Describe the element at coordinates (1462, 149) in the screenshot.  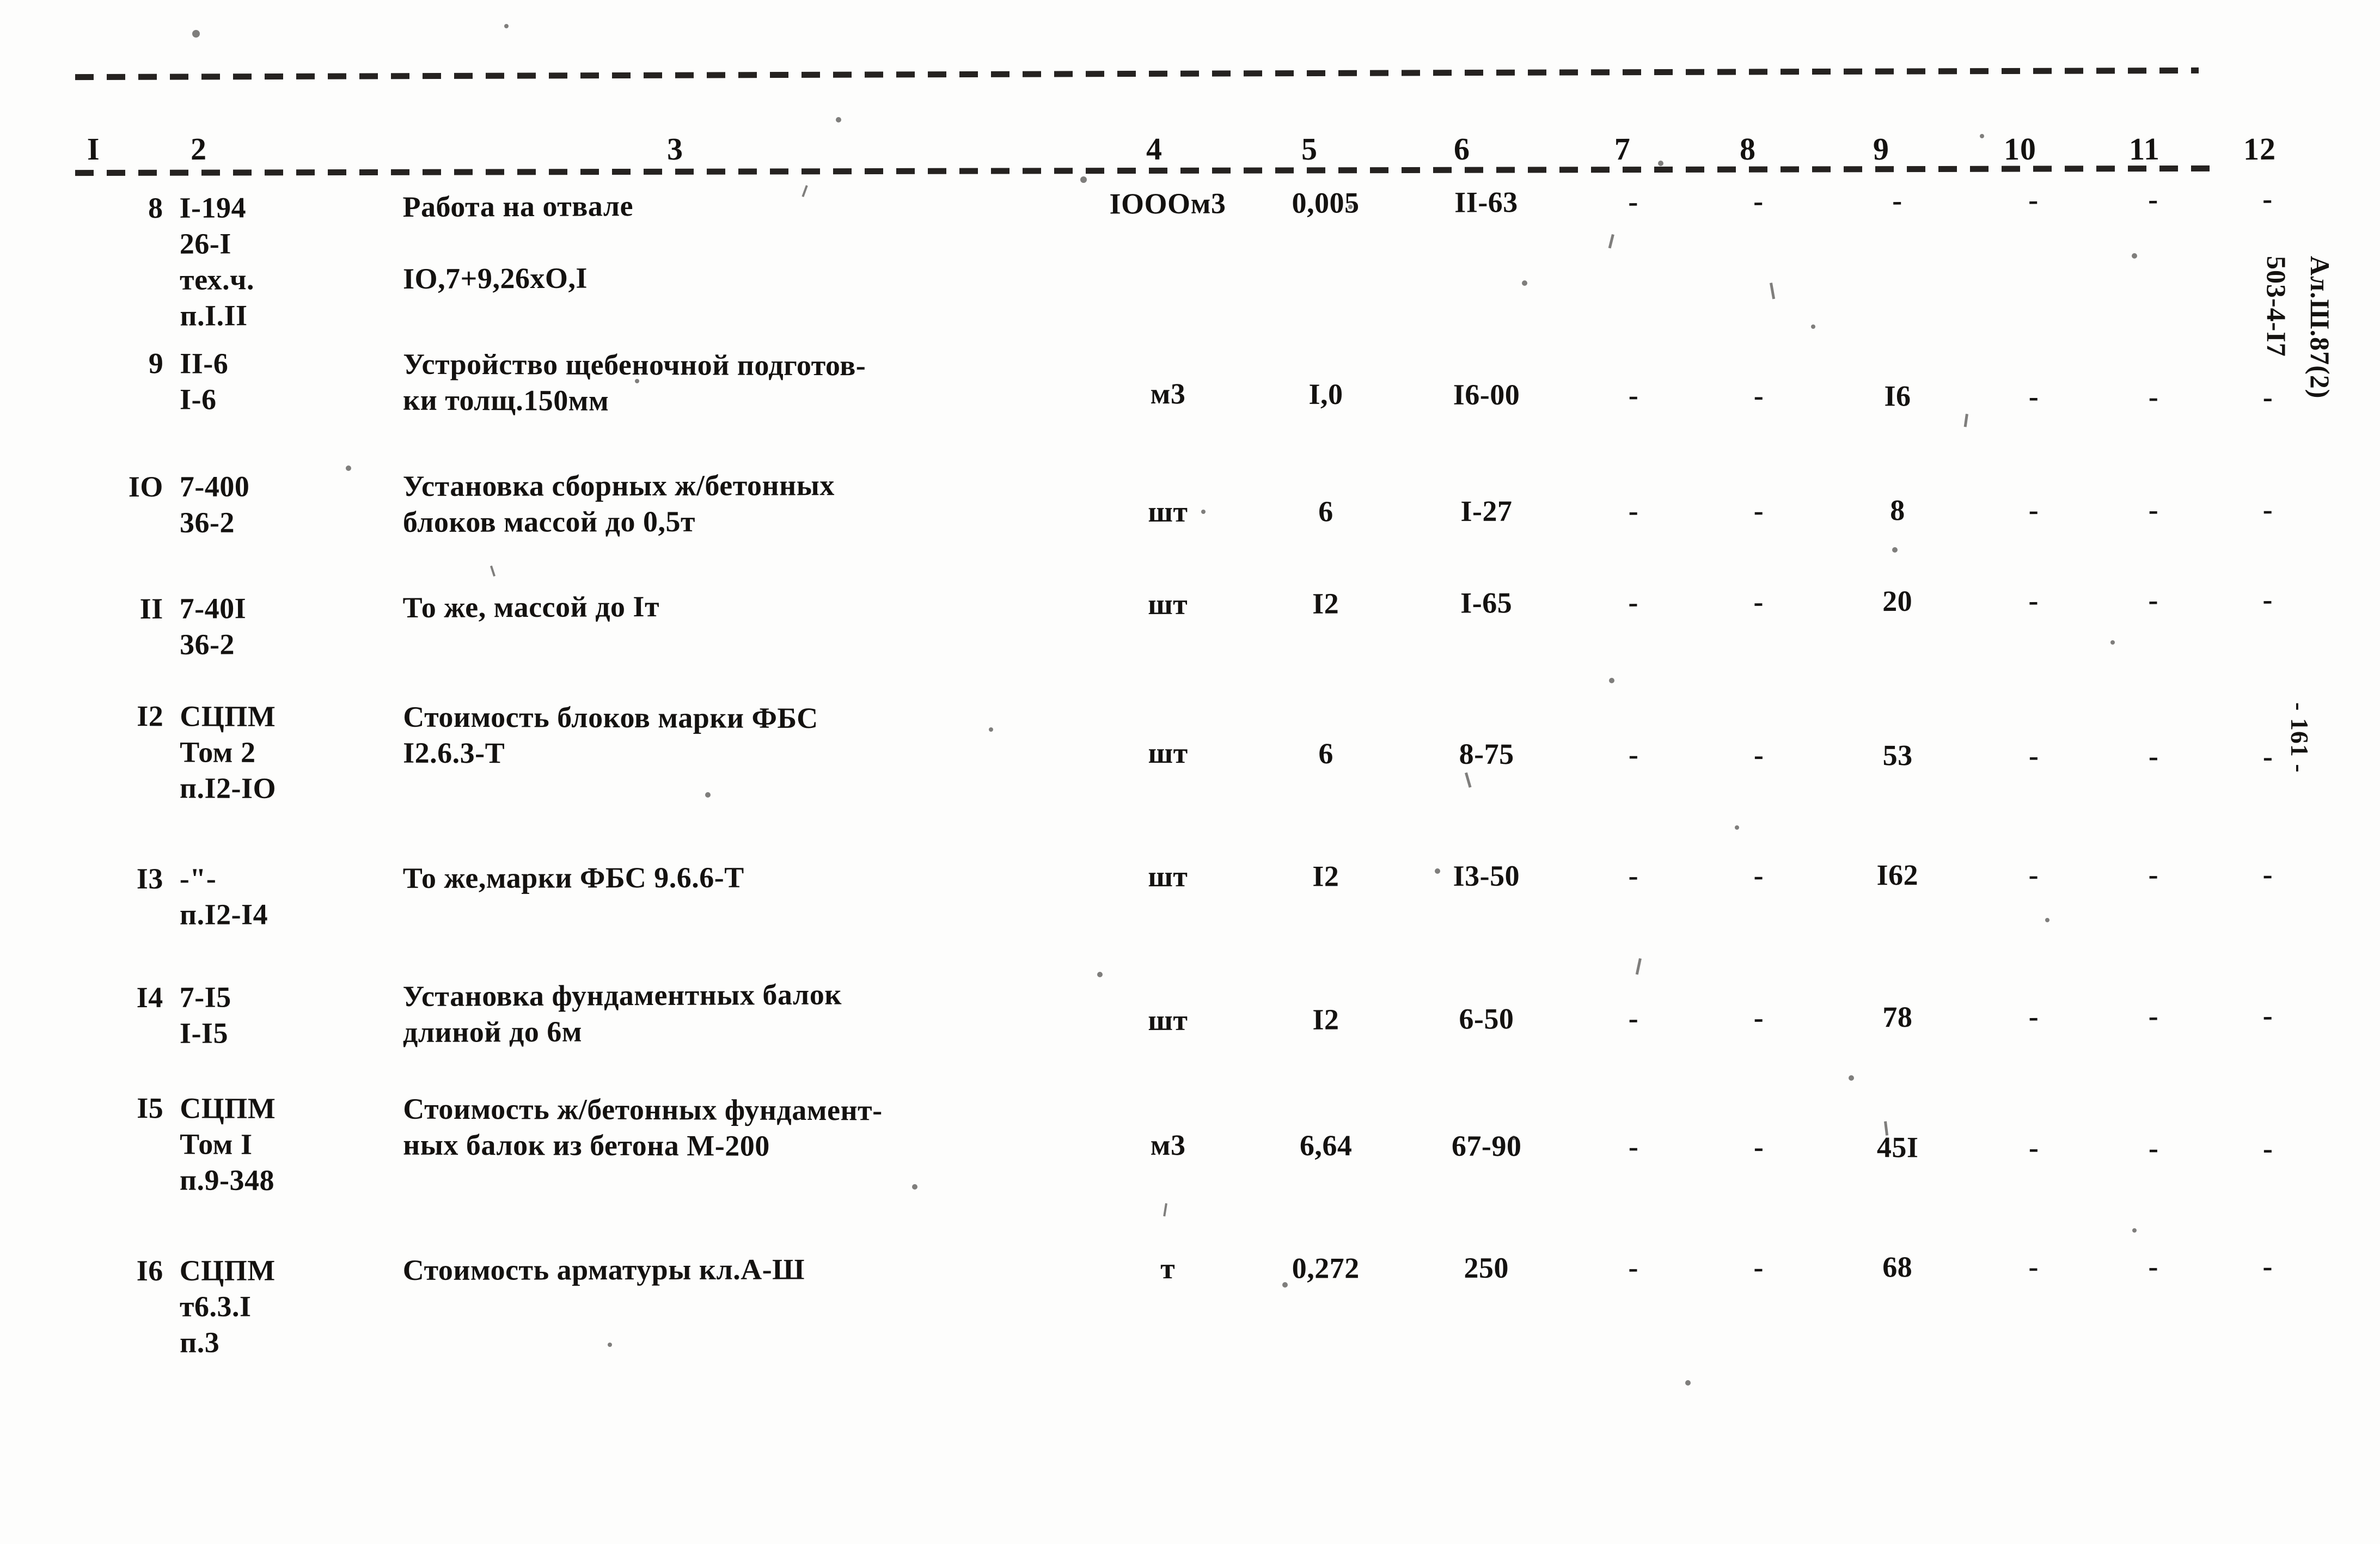
I see `column-header-6: 6` at that location.